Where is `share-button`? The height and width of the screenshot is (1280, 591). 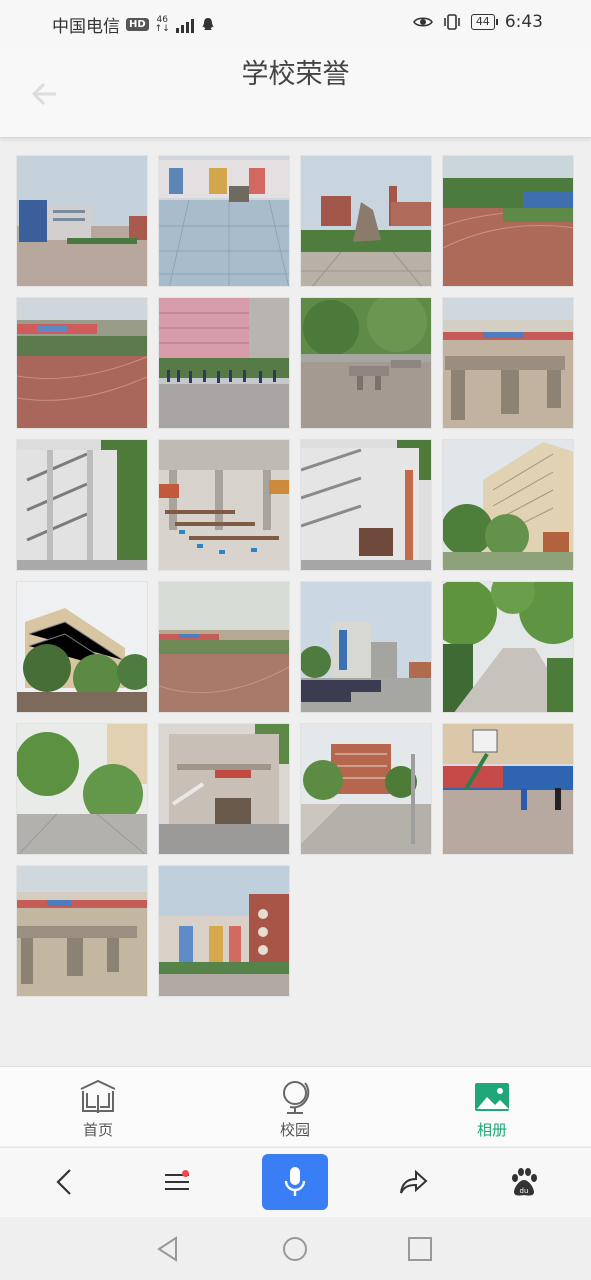 share-button is located at coordinates (414, 1182).